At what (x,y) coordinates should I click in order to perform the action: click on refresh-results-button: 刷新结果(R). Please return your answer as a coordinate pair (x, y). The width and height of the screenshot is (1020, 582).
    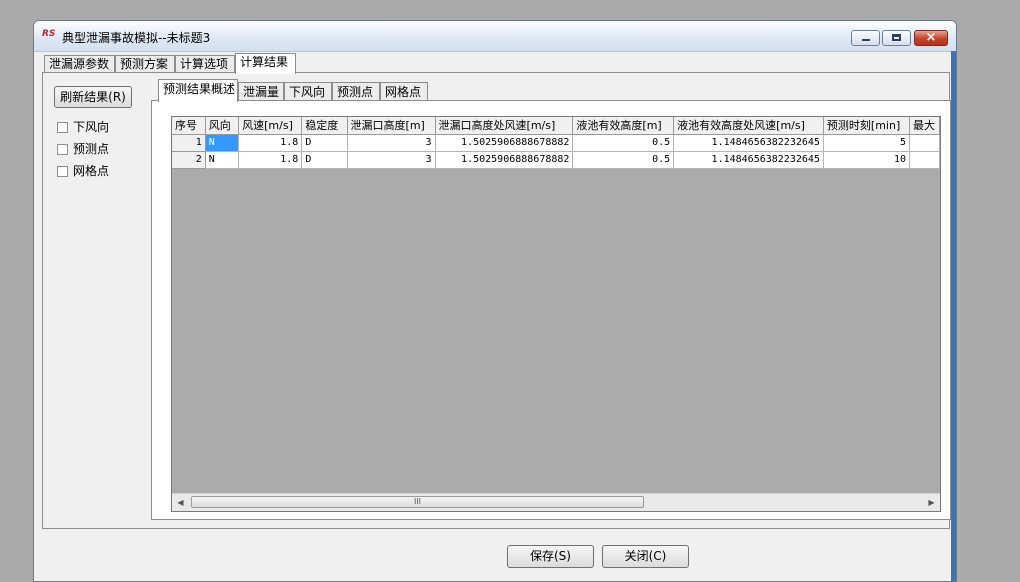
    Looking at the image, I should click on (93, 97).